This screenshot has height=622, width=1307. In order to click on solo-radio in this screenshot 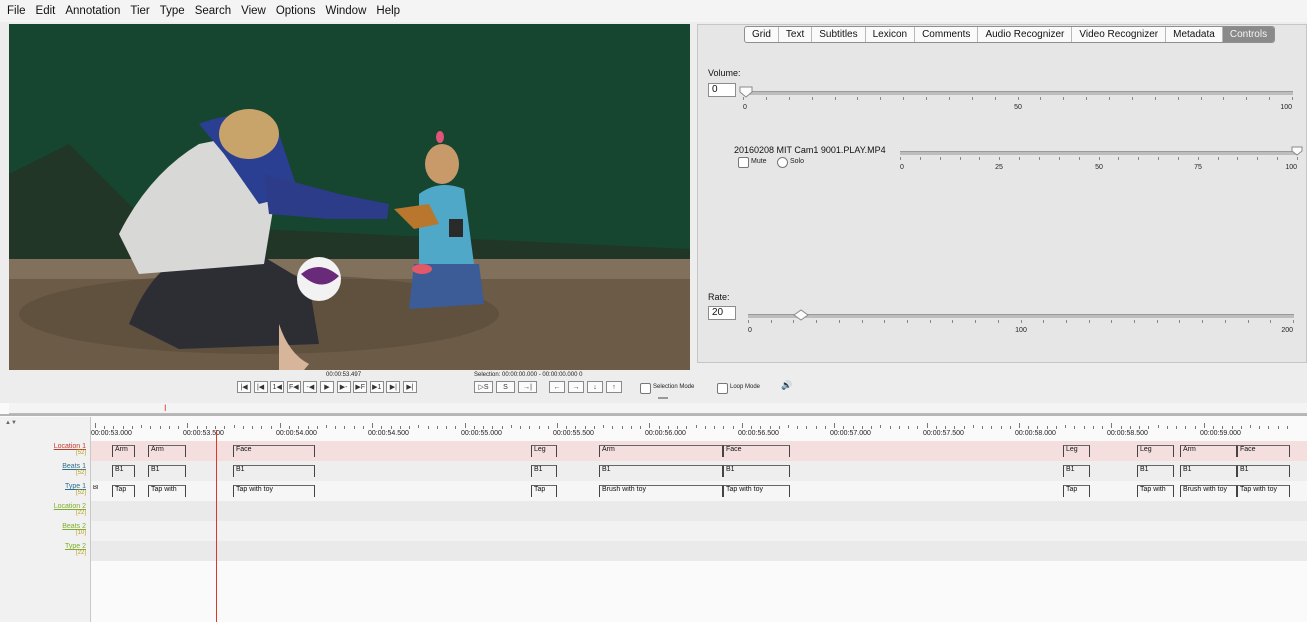, I will do `click(782, 162)`.